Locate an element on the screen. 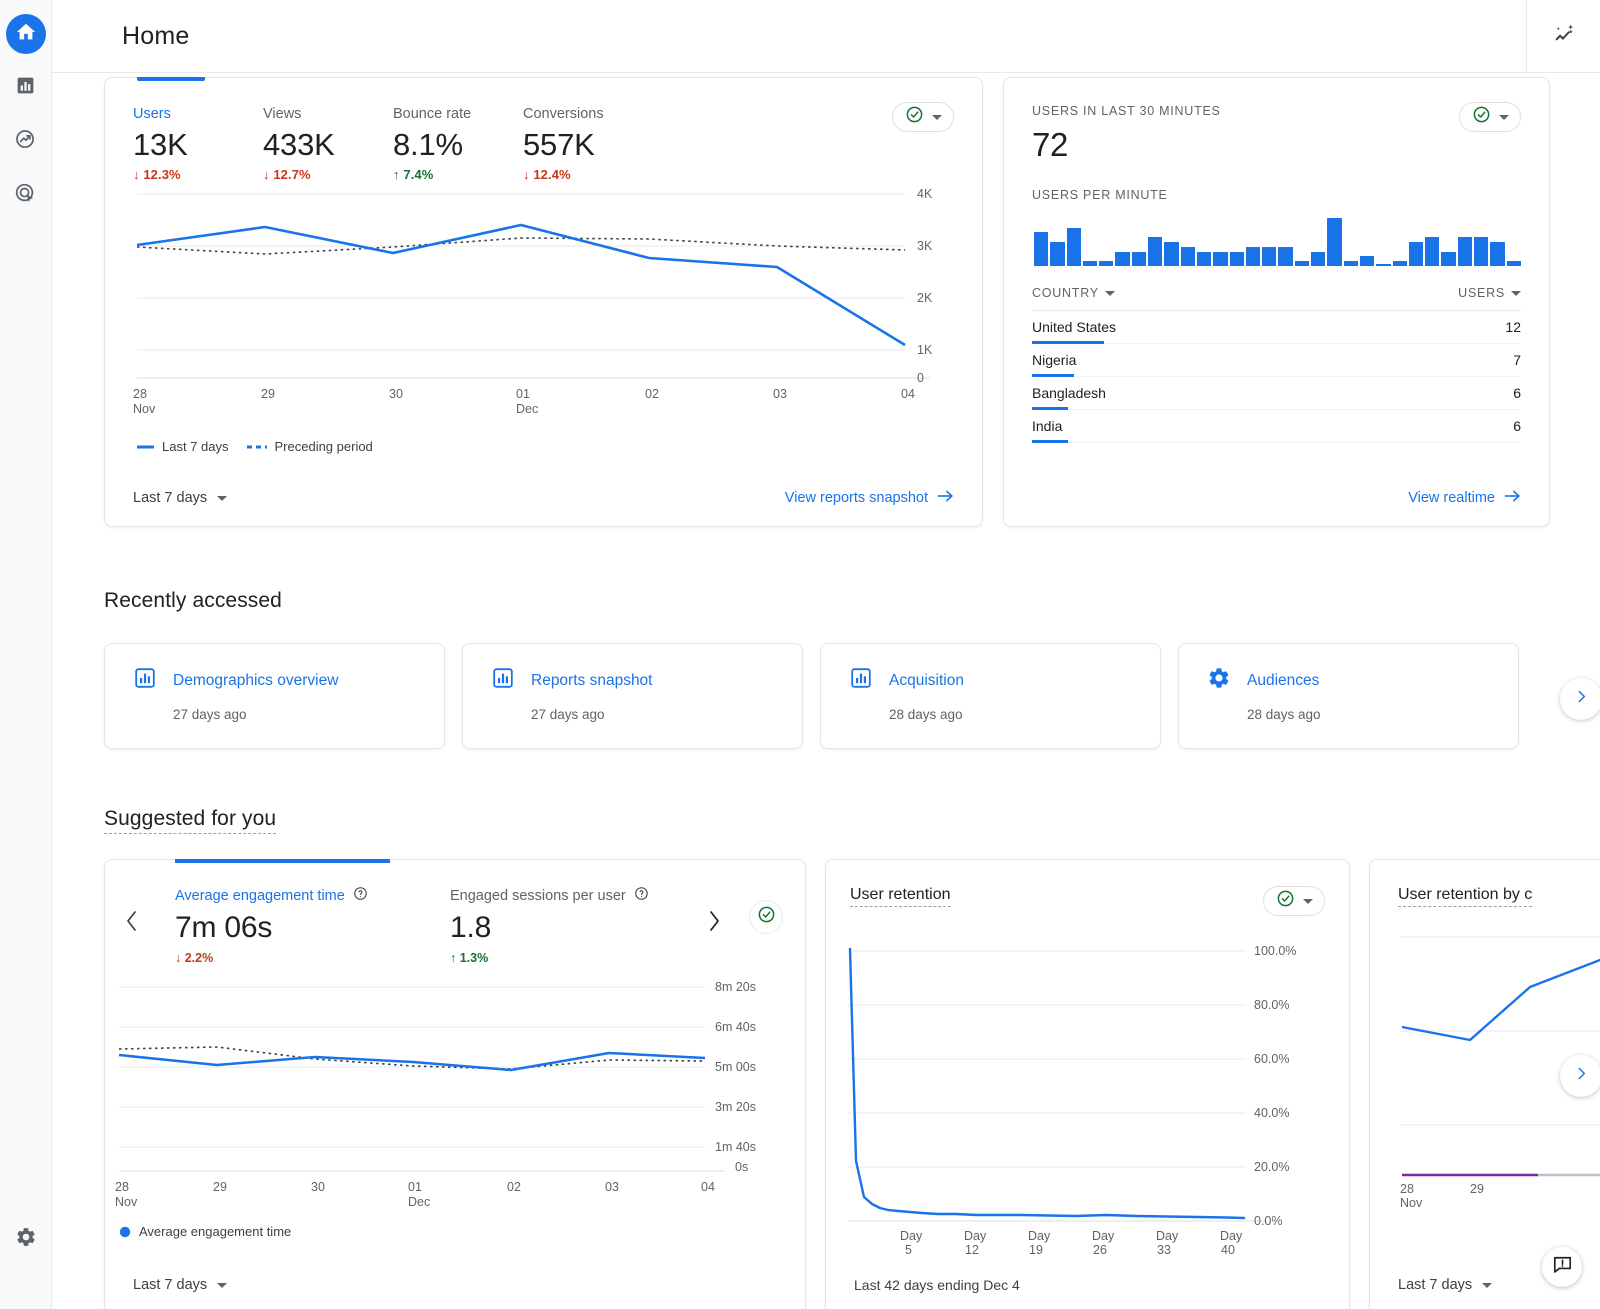  metric-delta: ↑ 1.3% is located at coordinates (587, 958).